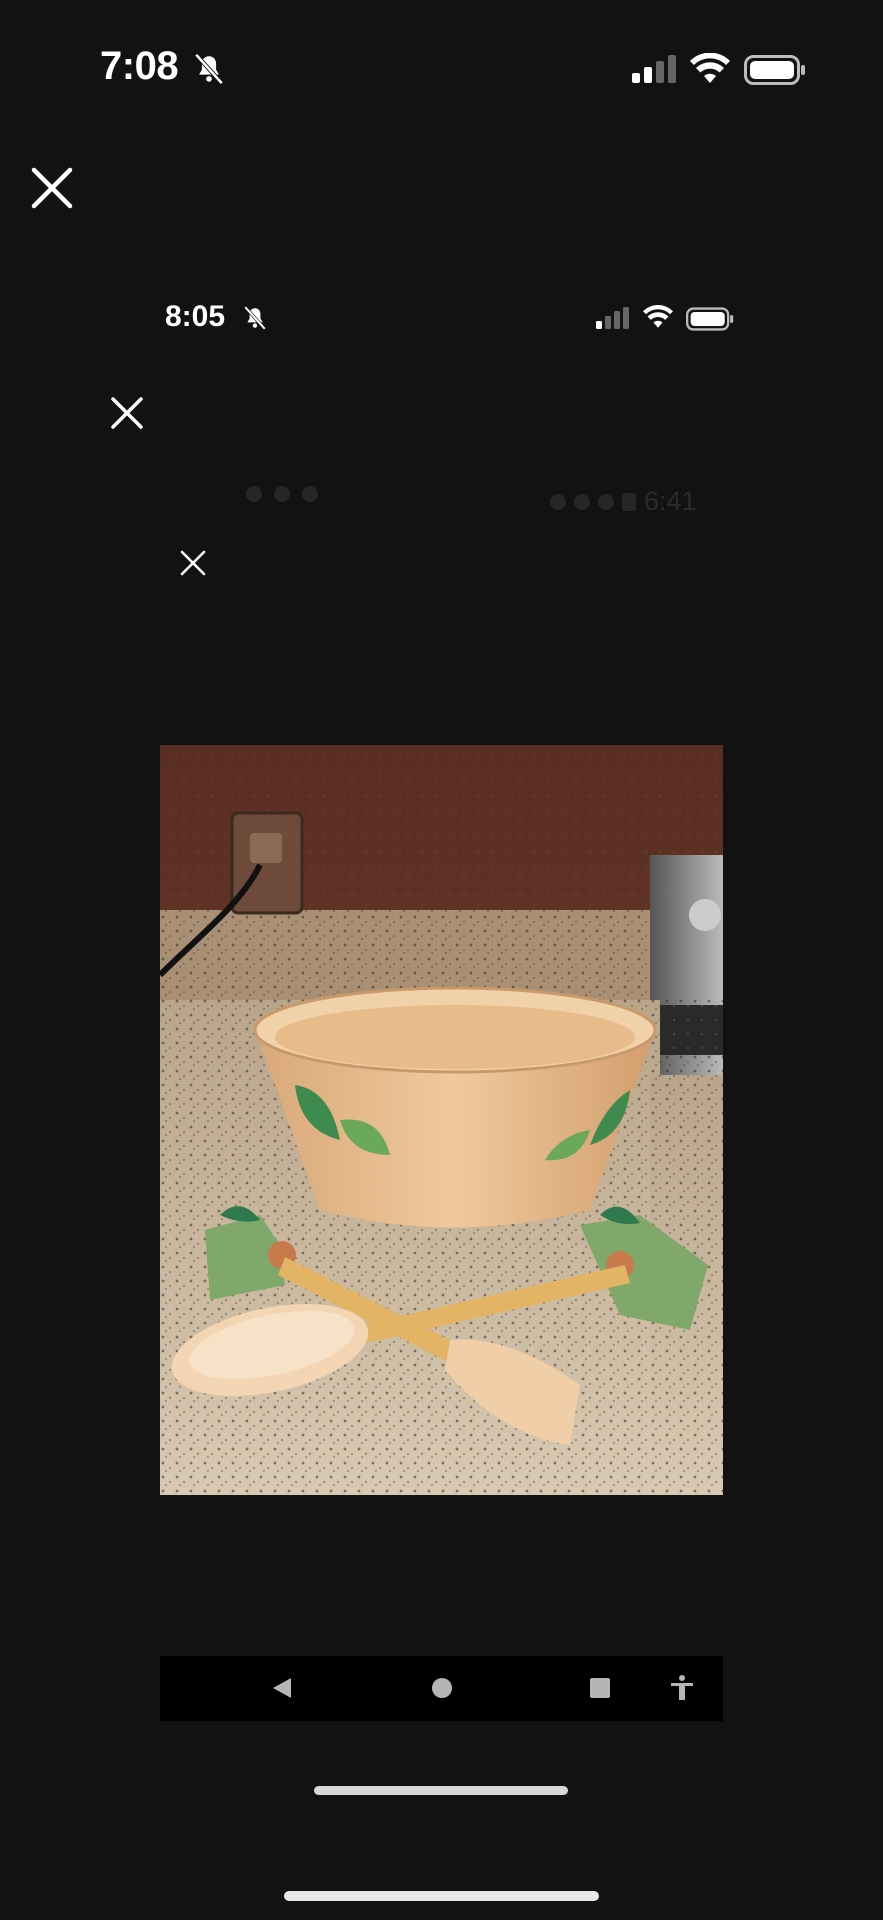 This screenshot has height=1920, width=883. Describe the element at coordinates (195, 316) in the screenshot. I see `inner-status-time: 8:05` at that location.